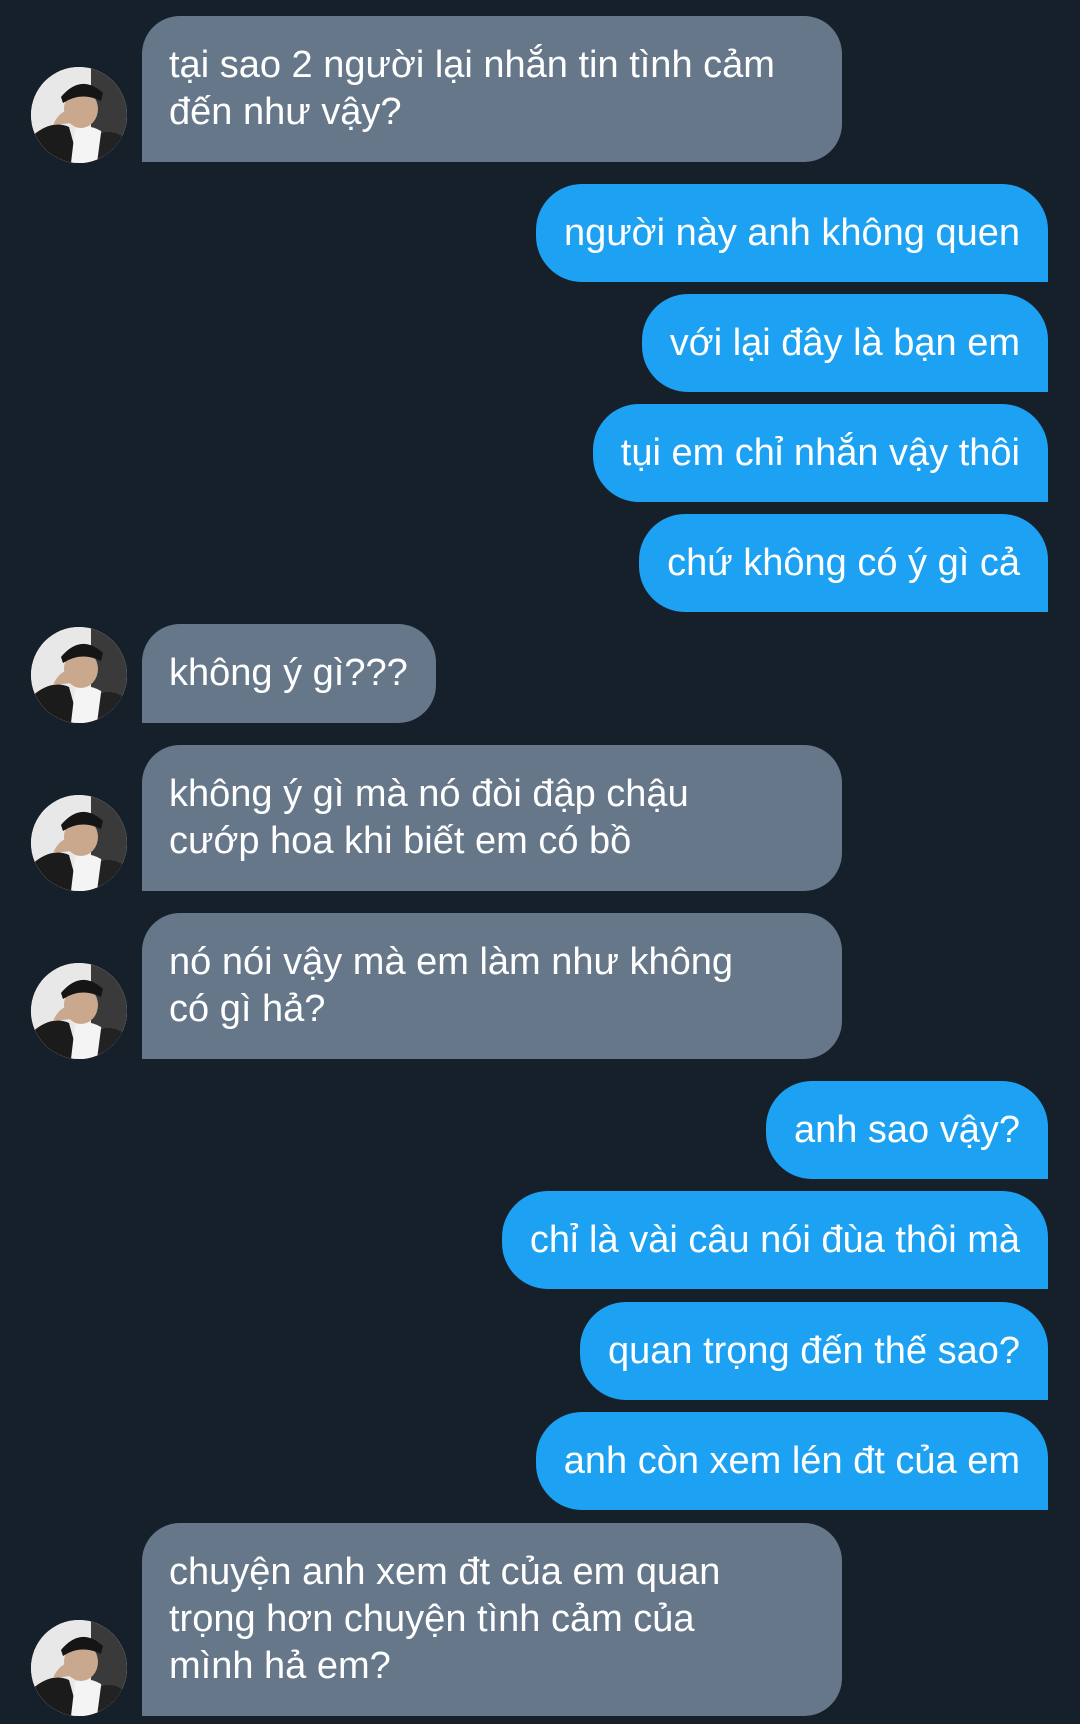 The image size is (1080, 1724). What do you see at coordinates (492, 986) in the screenshot?
I see `incoming-message: nó nói vậy mà em làm như không có gì hả?` at bounding box center [492, 986].